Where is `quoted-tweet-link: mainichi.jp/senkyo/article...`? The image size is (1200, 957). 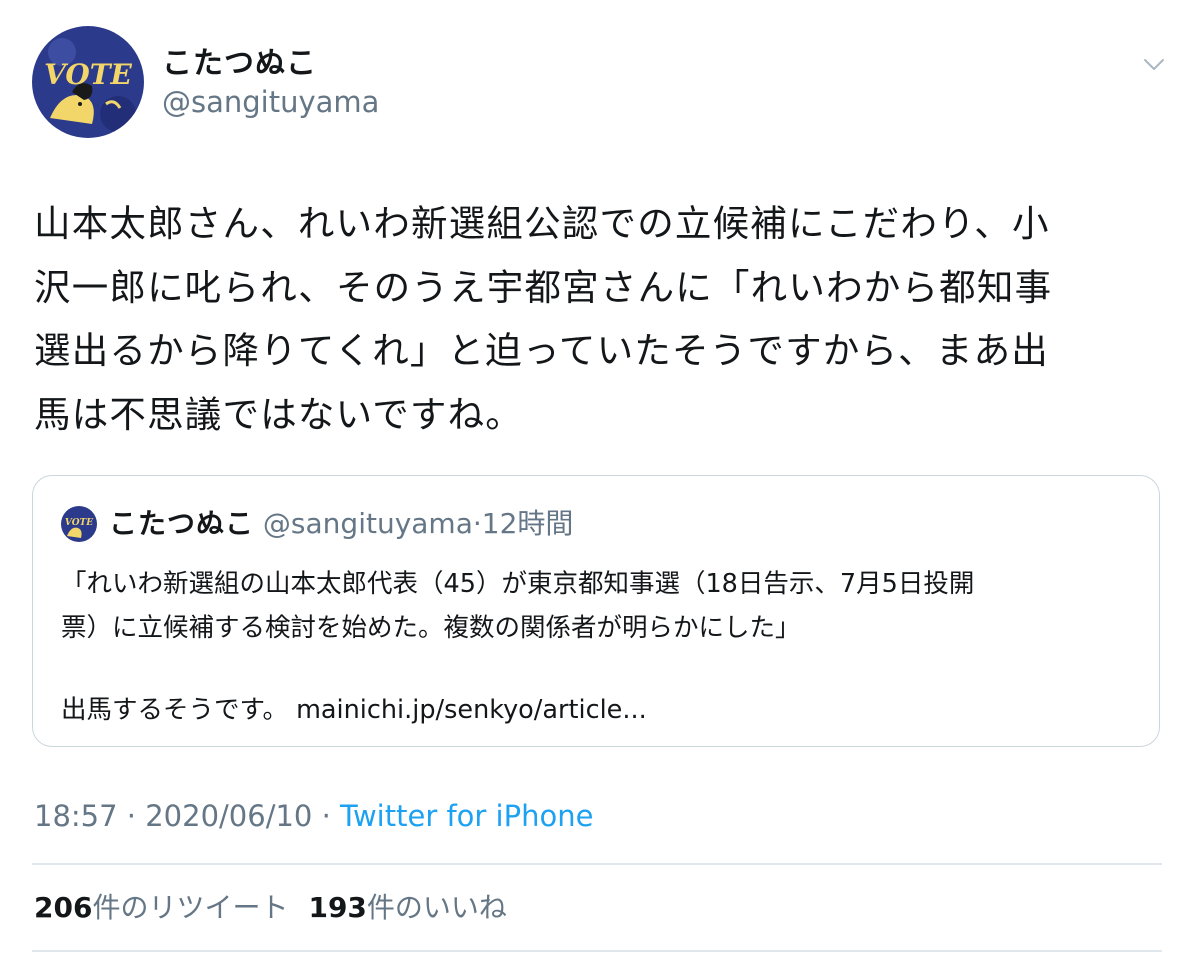
quoted-tweet-link: mainichi.jp/senkyo/article... is located at coordinates (471, 710).